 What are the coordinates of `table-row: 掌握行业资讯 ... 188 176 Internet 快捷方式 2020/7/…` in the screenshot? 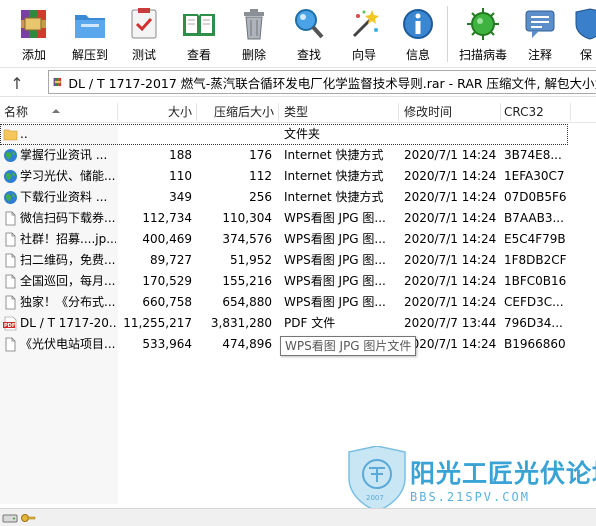 It's located at (298, 155).